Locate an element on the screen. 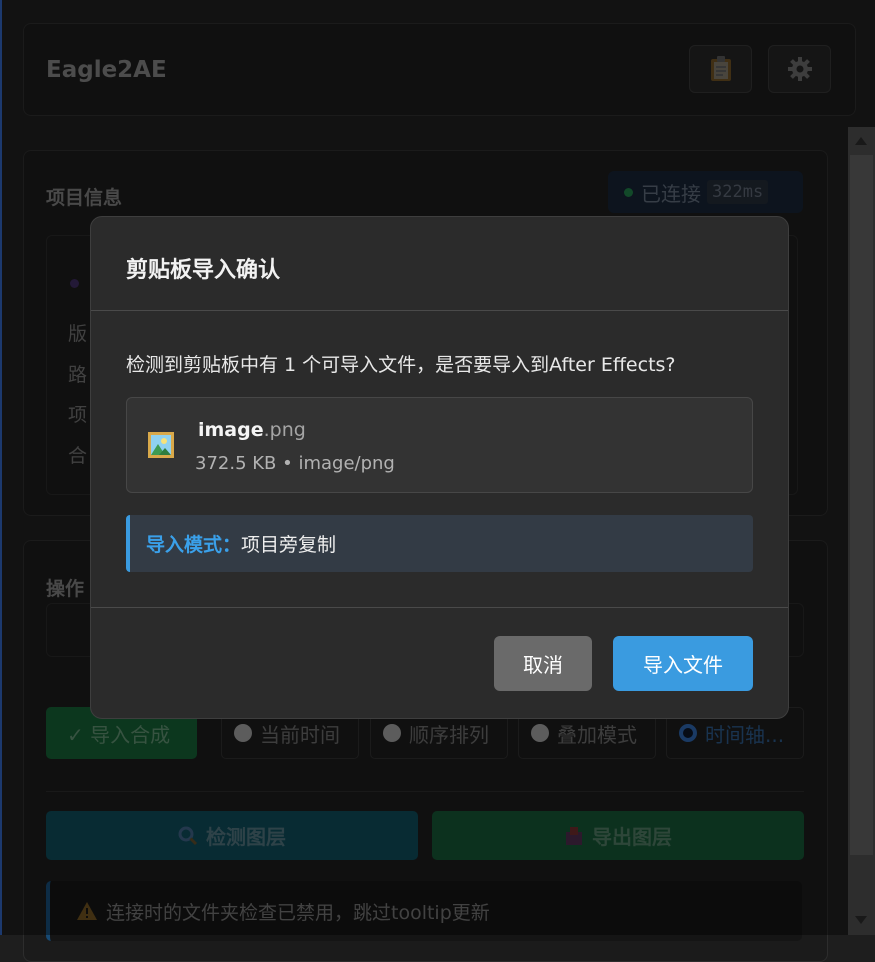 The image size is (875, 962). dialog-header-divider is located at coordinates (439, 310).